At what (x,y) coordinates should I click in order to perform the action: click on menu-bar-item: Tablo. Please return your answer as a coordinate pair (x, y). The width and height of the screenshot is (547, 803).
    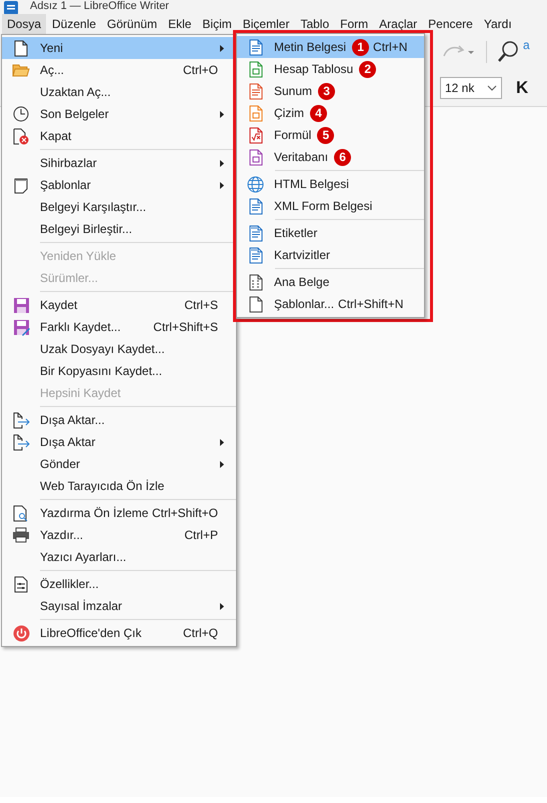
    Looking at the image, I should click on (314, 24).